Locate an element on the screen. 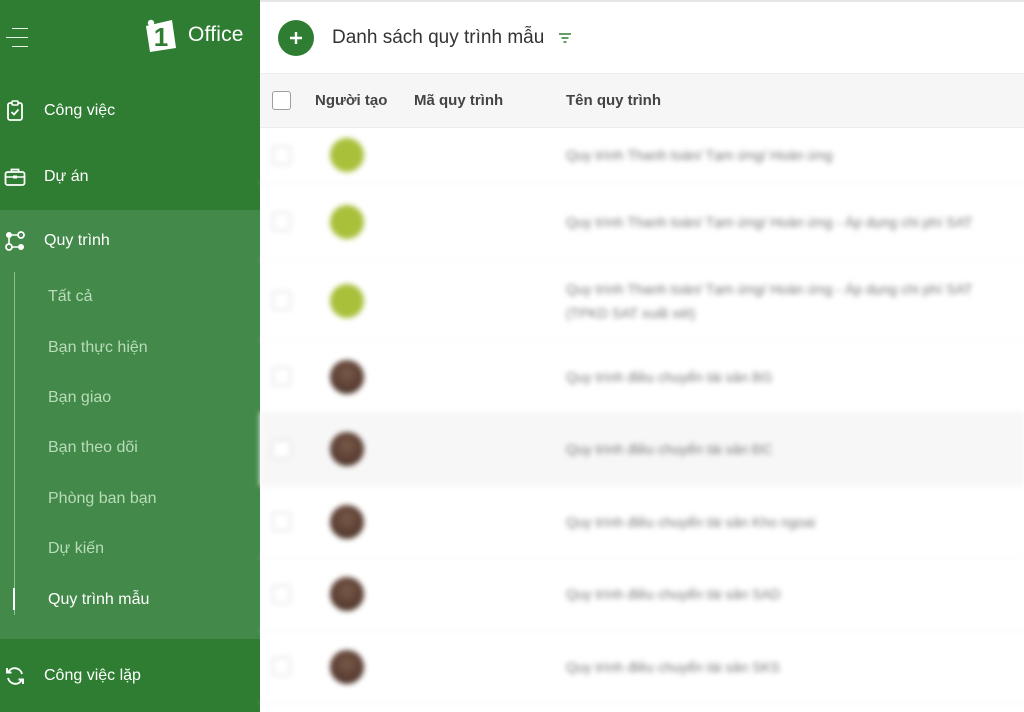 The height and width of the screenshot is (712, 1024). sidebar-subitem-quy-trinh-mau: Quy trình mẫu is located at coordinates (130, 599).